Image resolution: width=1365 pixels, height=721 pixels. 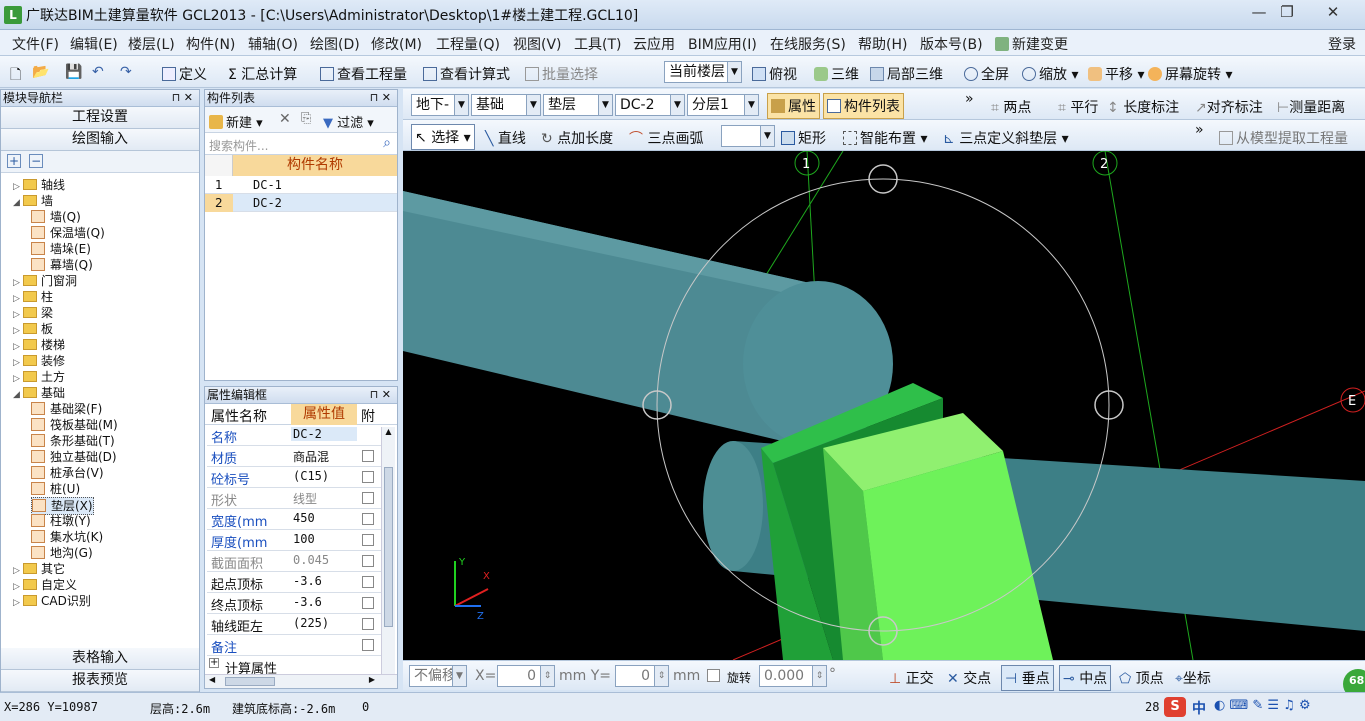 I want to click on expand-all-icon: +, so click(x=14, y=161).